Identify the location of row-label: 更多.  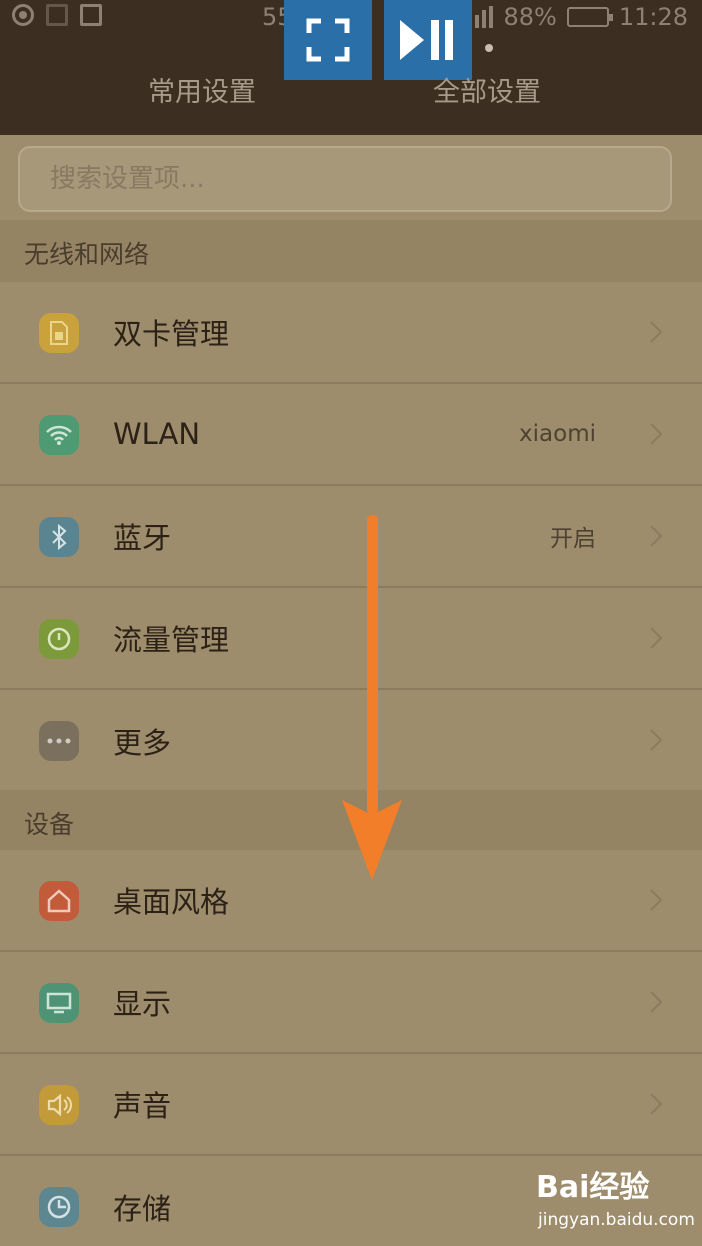
(142, 743).